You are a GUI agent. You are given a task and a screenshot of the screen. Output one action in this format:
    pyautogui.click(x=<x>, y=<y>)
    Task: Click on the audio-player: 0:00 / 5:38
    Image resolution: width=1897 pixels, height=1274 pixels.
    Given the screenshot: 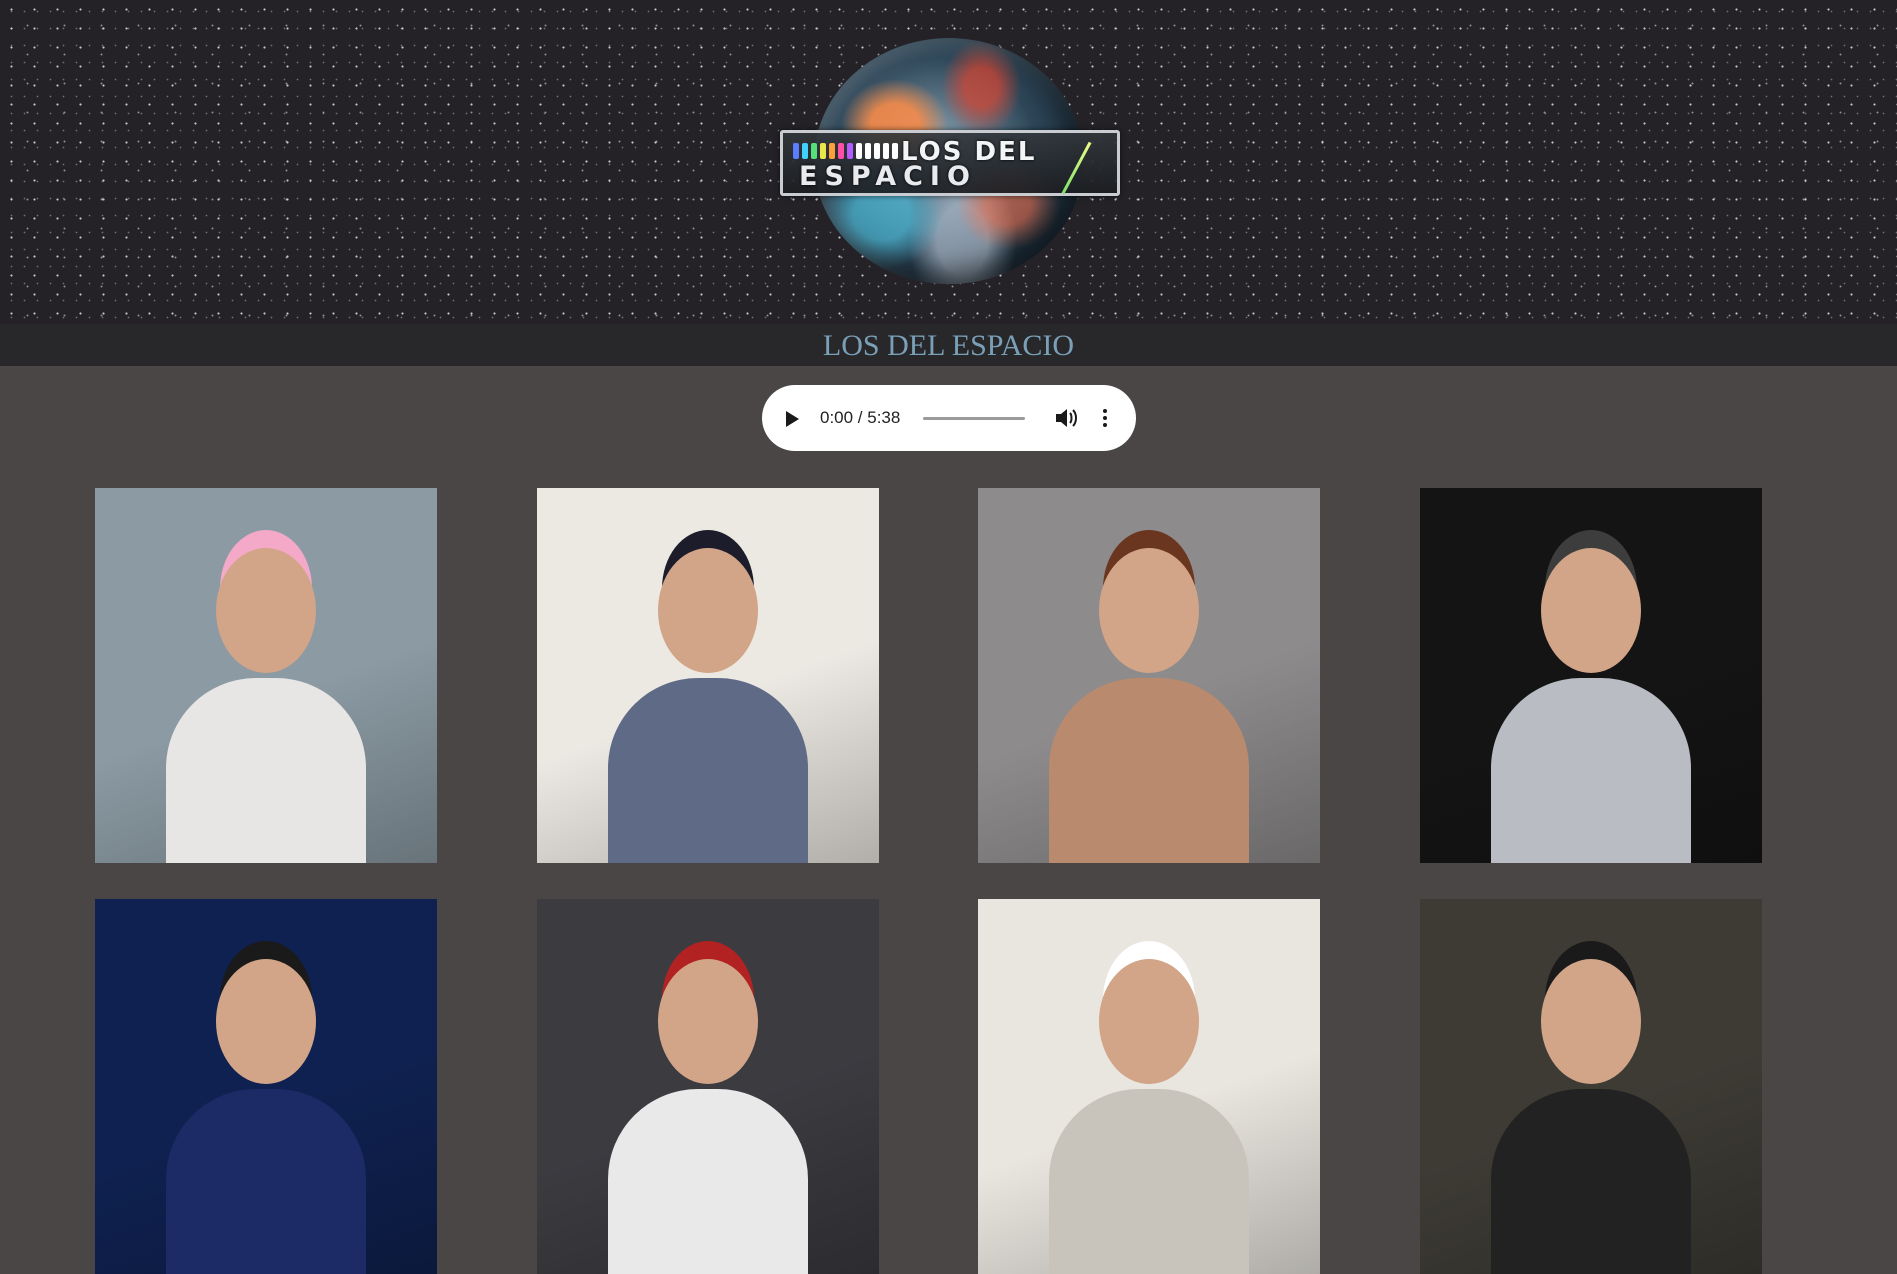 What is the action you would take?
    pyautogui.click(x=949, y=418)
    